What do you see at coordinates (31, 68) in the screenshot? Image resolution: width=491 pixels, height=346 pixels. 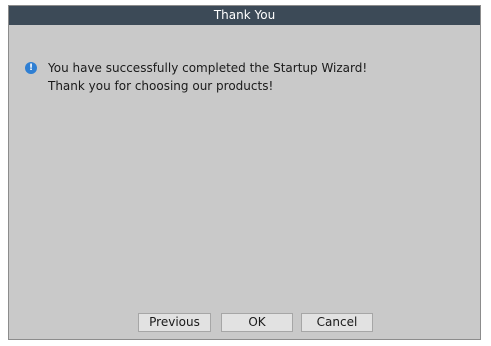 I see `info-icon: !` at bounding box center [31, 68].